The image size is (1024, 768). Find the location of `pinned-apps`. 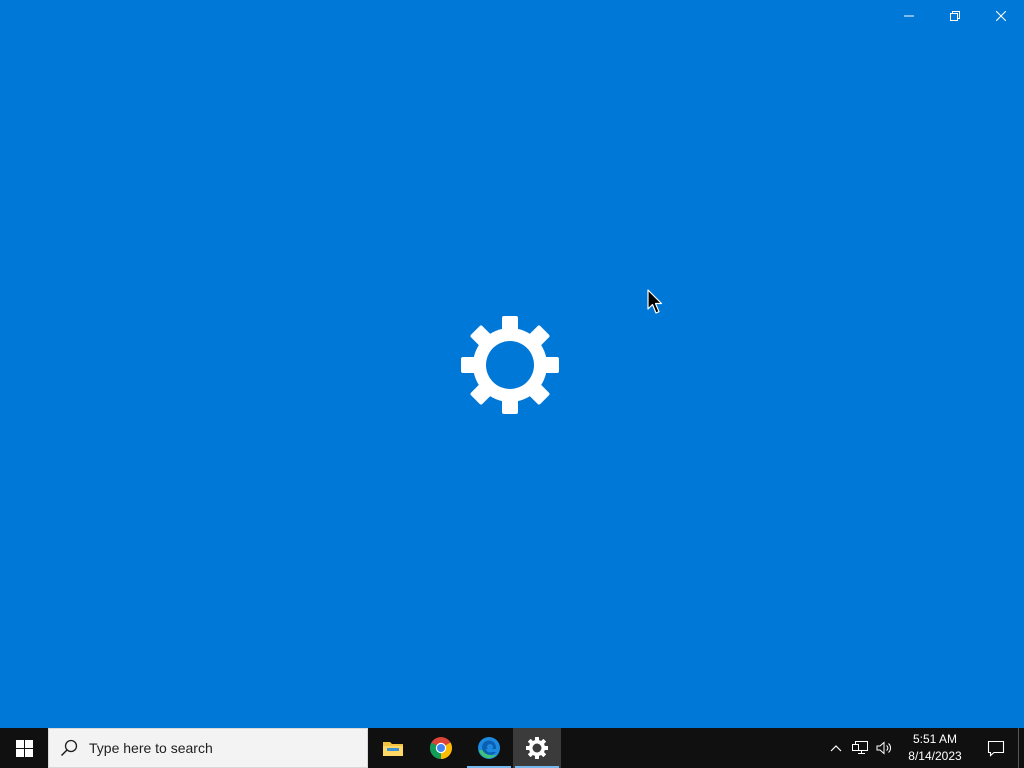

pinned-apps is located at coordinates (465, 748).